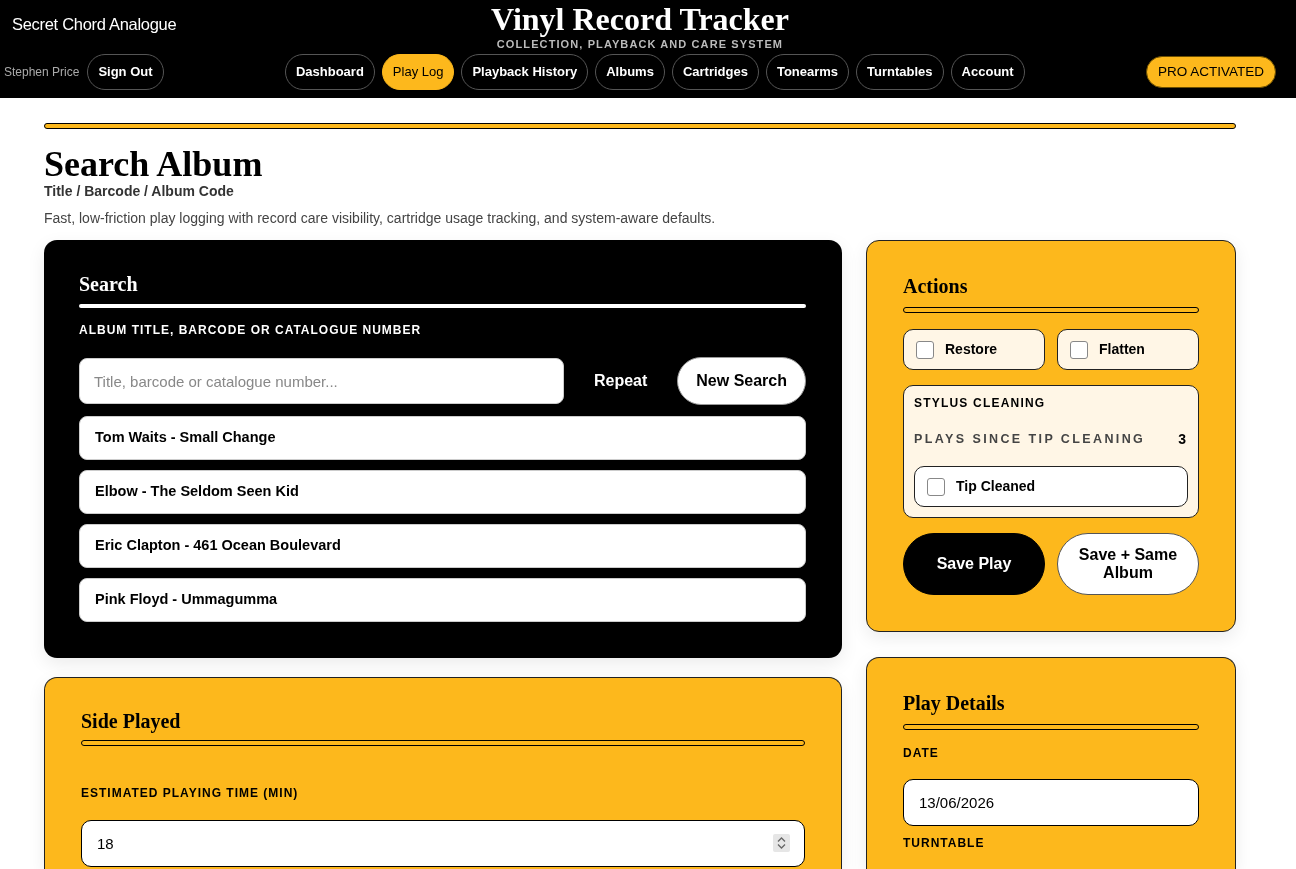  Describe the element at coordinates (715, 72) in the screenshot. I see `nav-tab: Cartridges` at that location.